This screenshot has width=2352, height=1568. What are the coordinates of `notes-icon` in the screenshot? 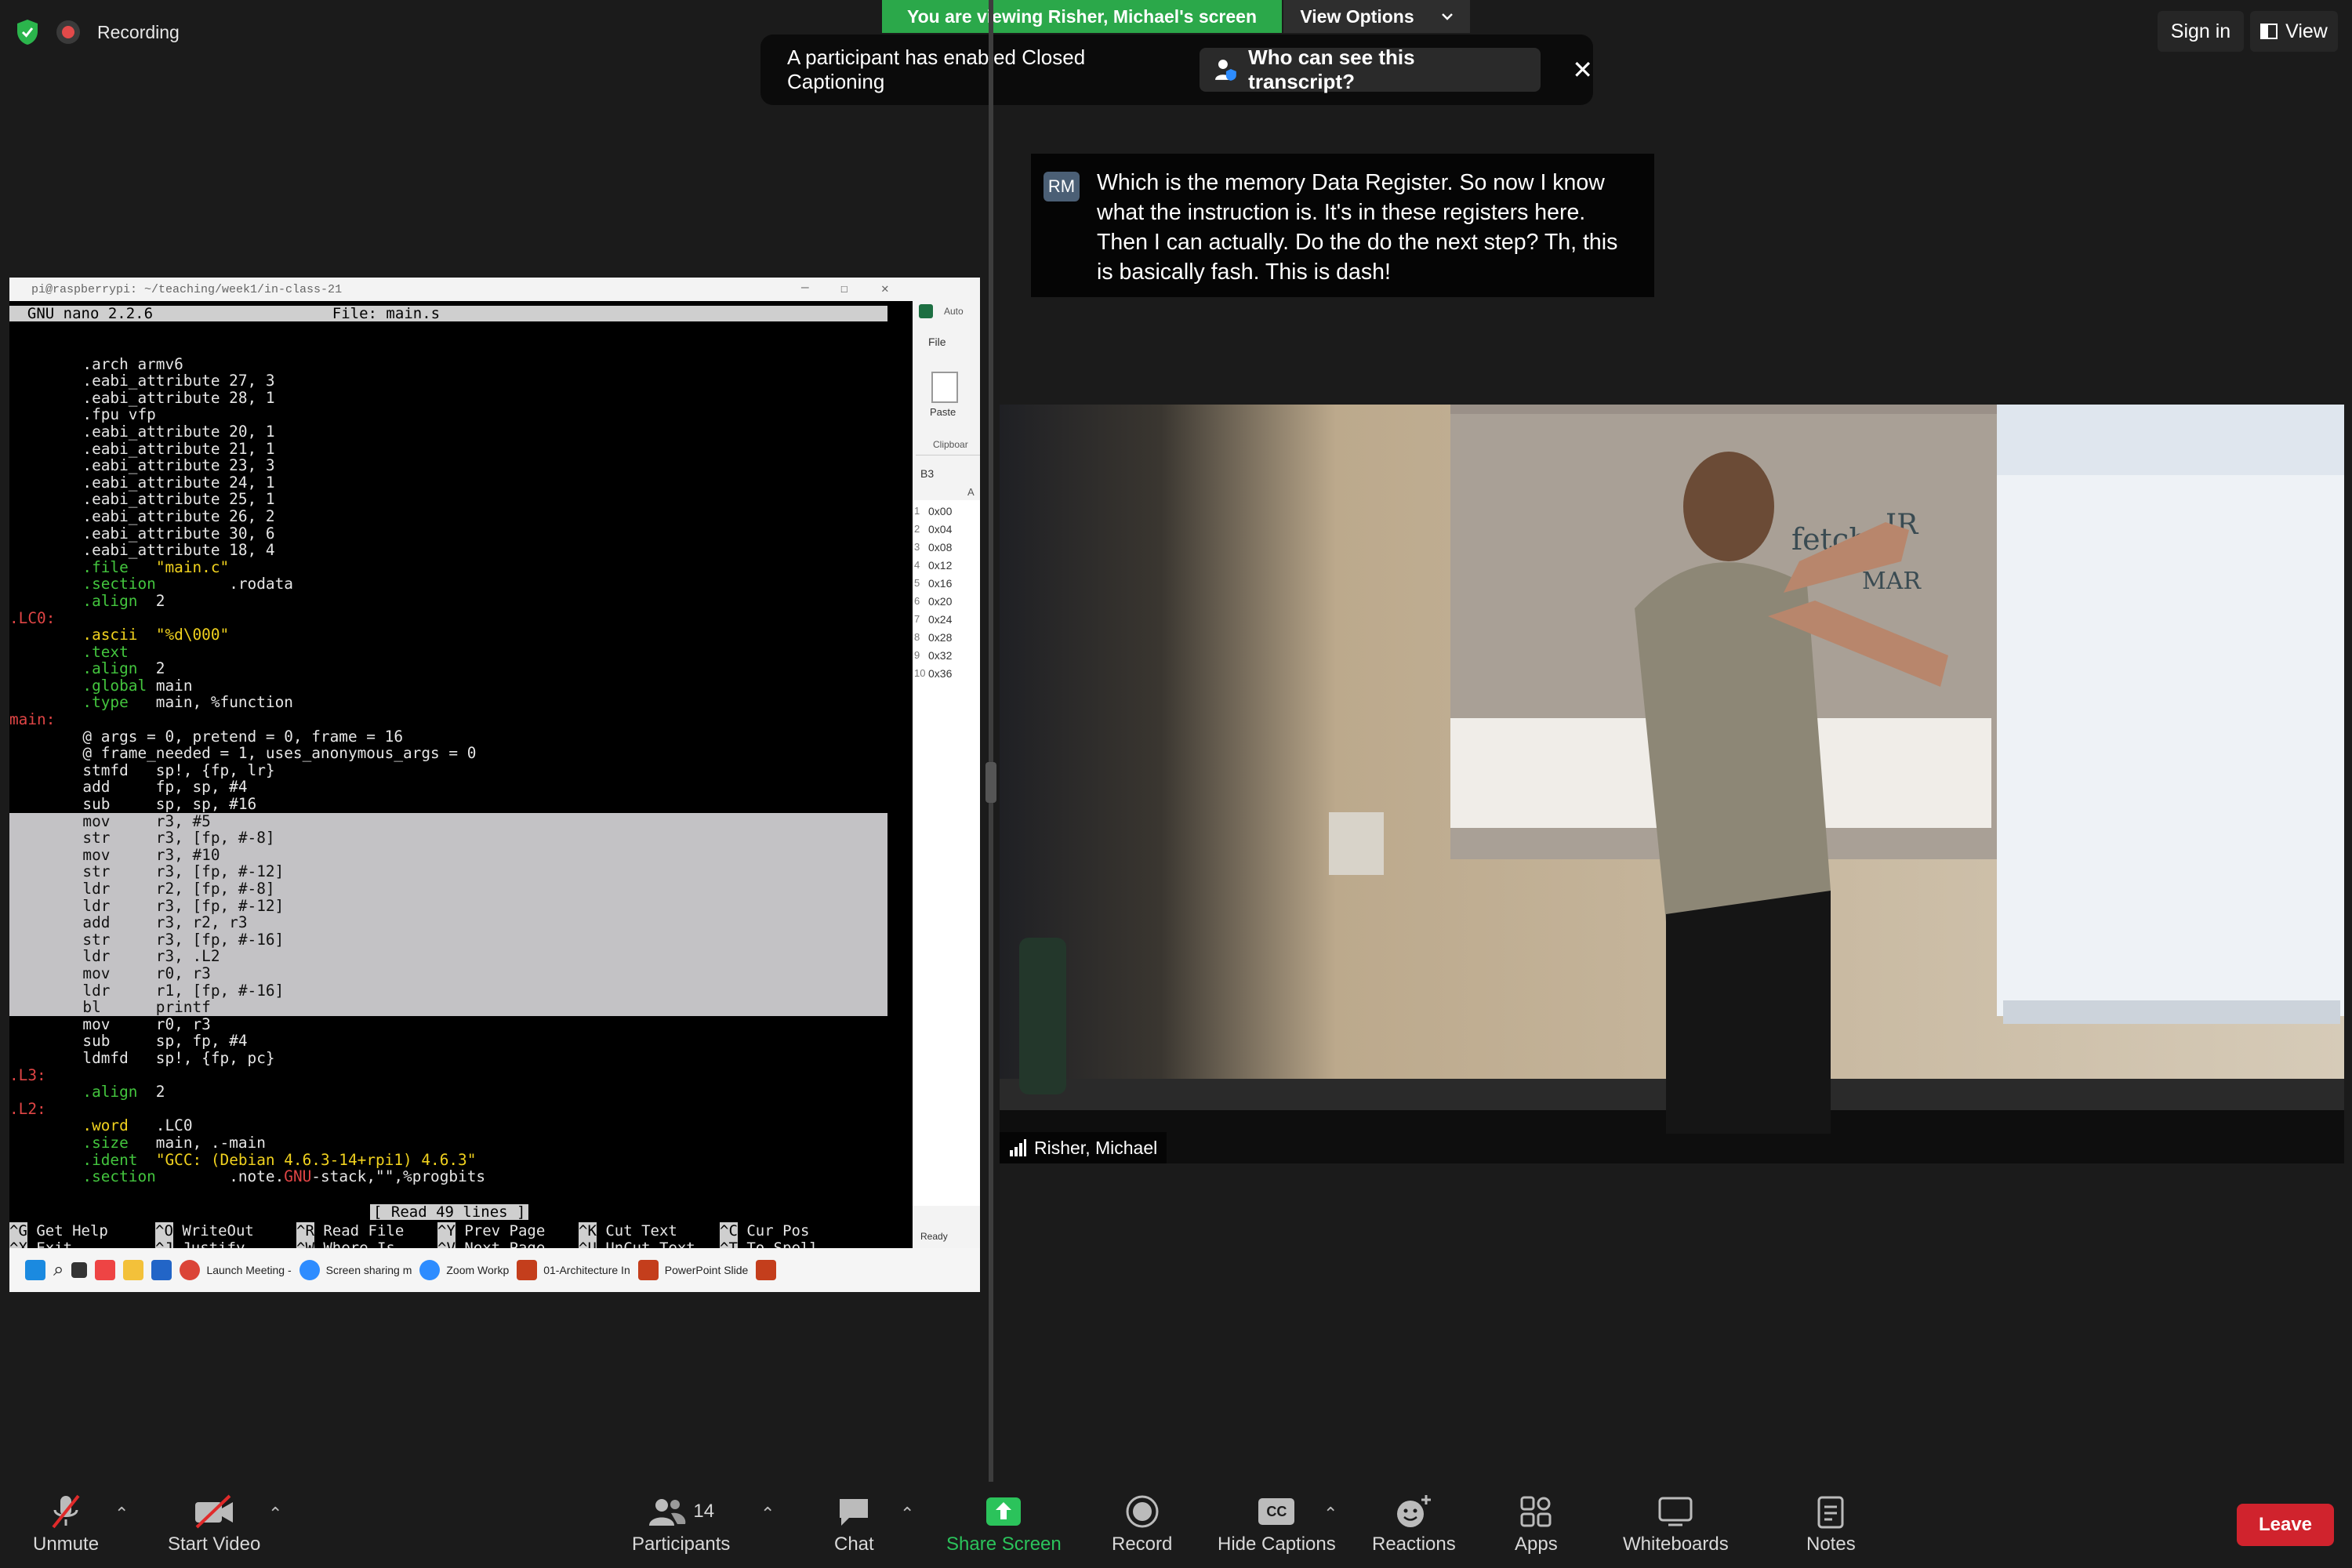 It's located at (1830, 1512).